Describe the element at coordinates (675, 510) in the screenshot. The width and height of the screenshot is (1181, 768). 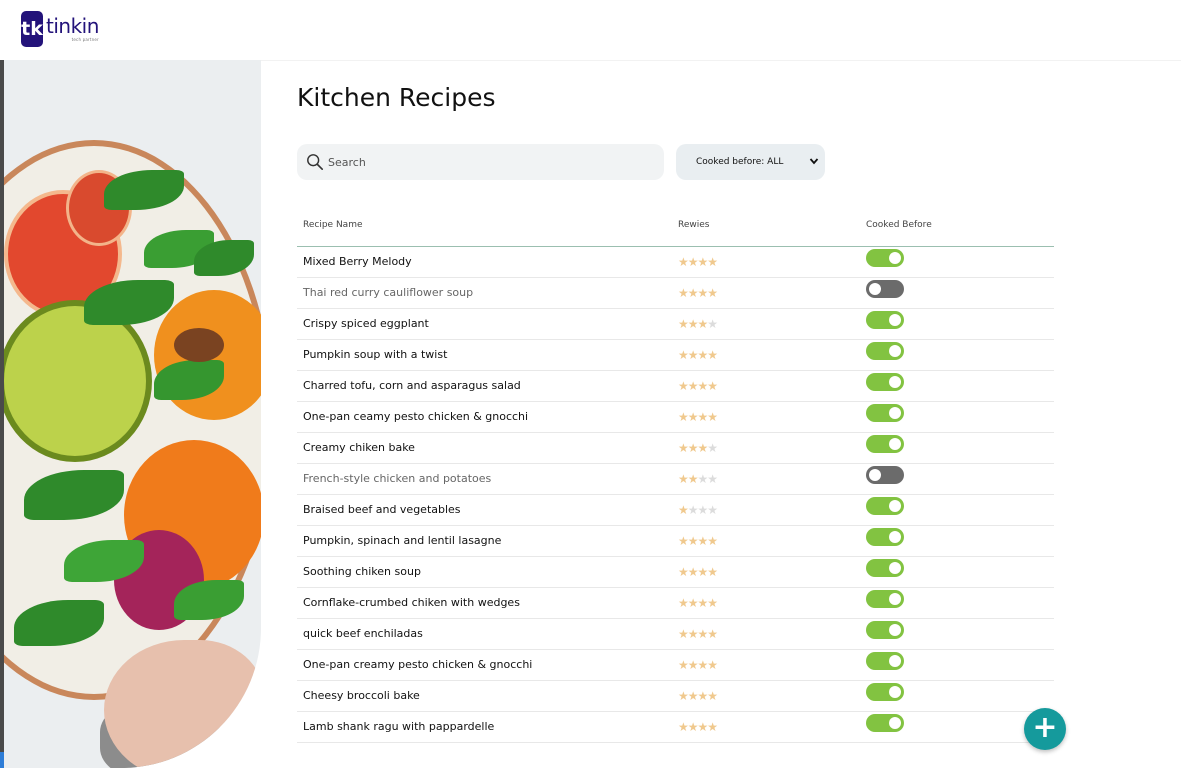
I see `table-row: Braised beef and vegetables ★★★★` at that location.